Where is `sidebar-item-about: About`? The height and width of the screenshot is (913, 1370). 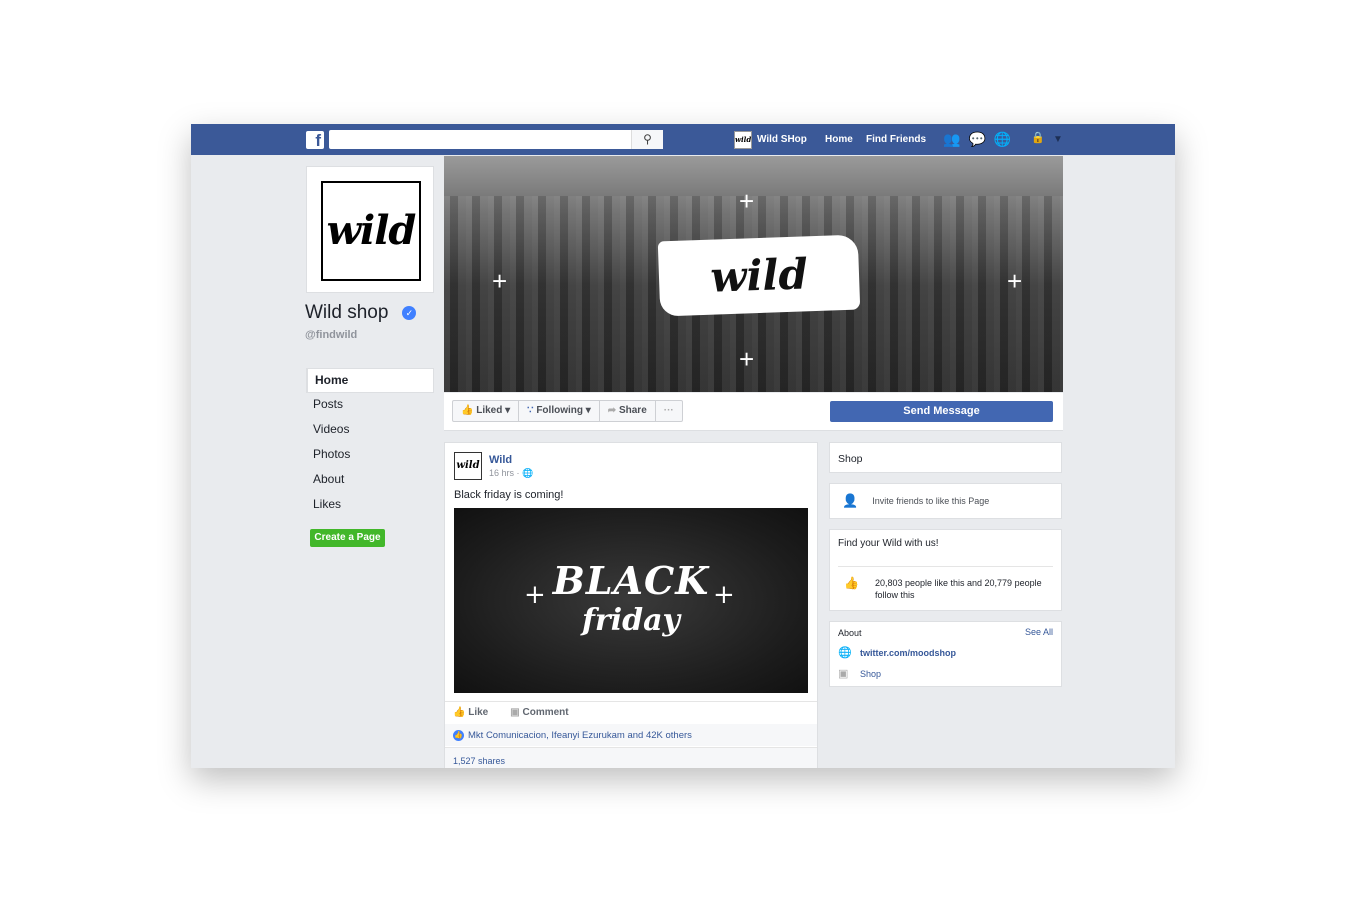 sidebar-item-about: About is located at coordinates (370, 480).